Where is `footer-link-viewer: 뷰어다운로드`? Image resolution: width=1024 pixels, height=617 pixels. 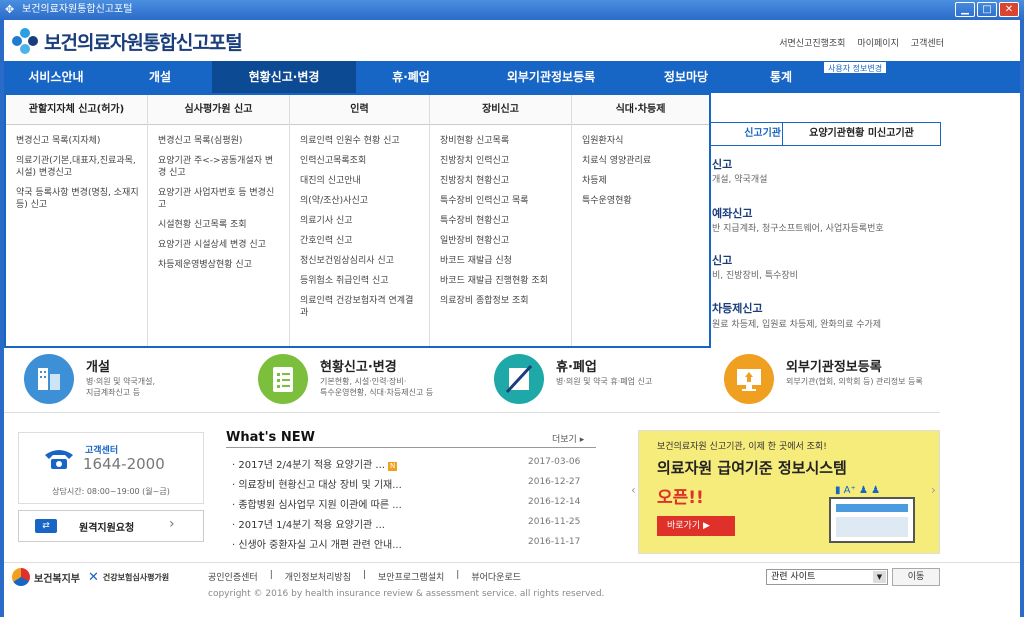
footer-link-viewer: 뷰어다운로드 is located at coordinates (496, 576).